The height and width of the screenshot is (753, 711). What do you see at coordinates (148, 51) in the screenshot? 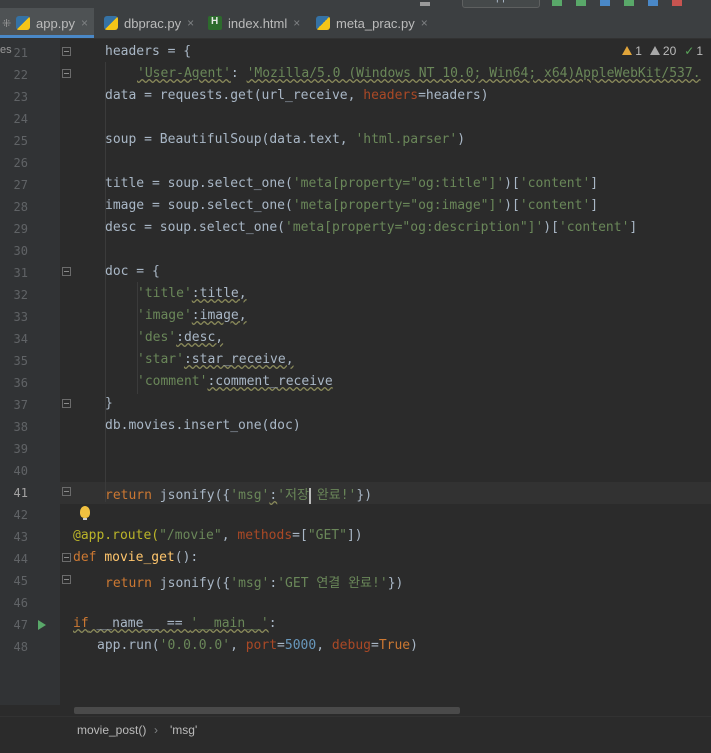
I see `code-line-21: headers = {` at bounding box center [148, 51].